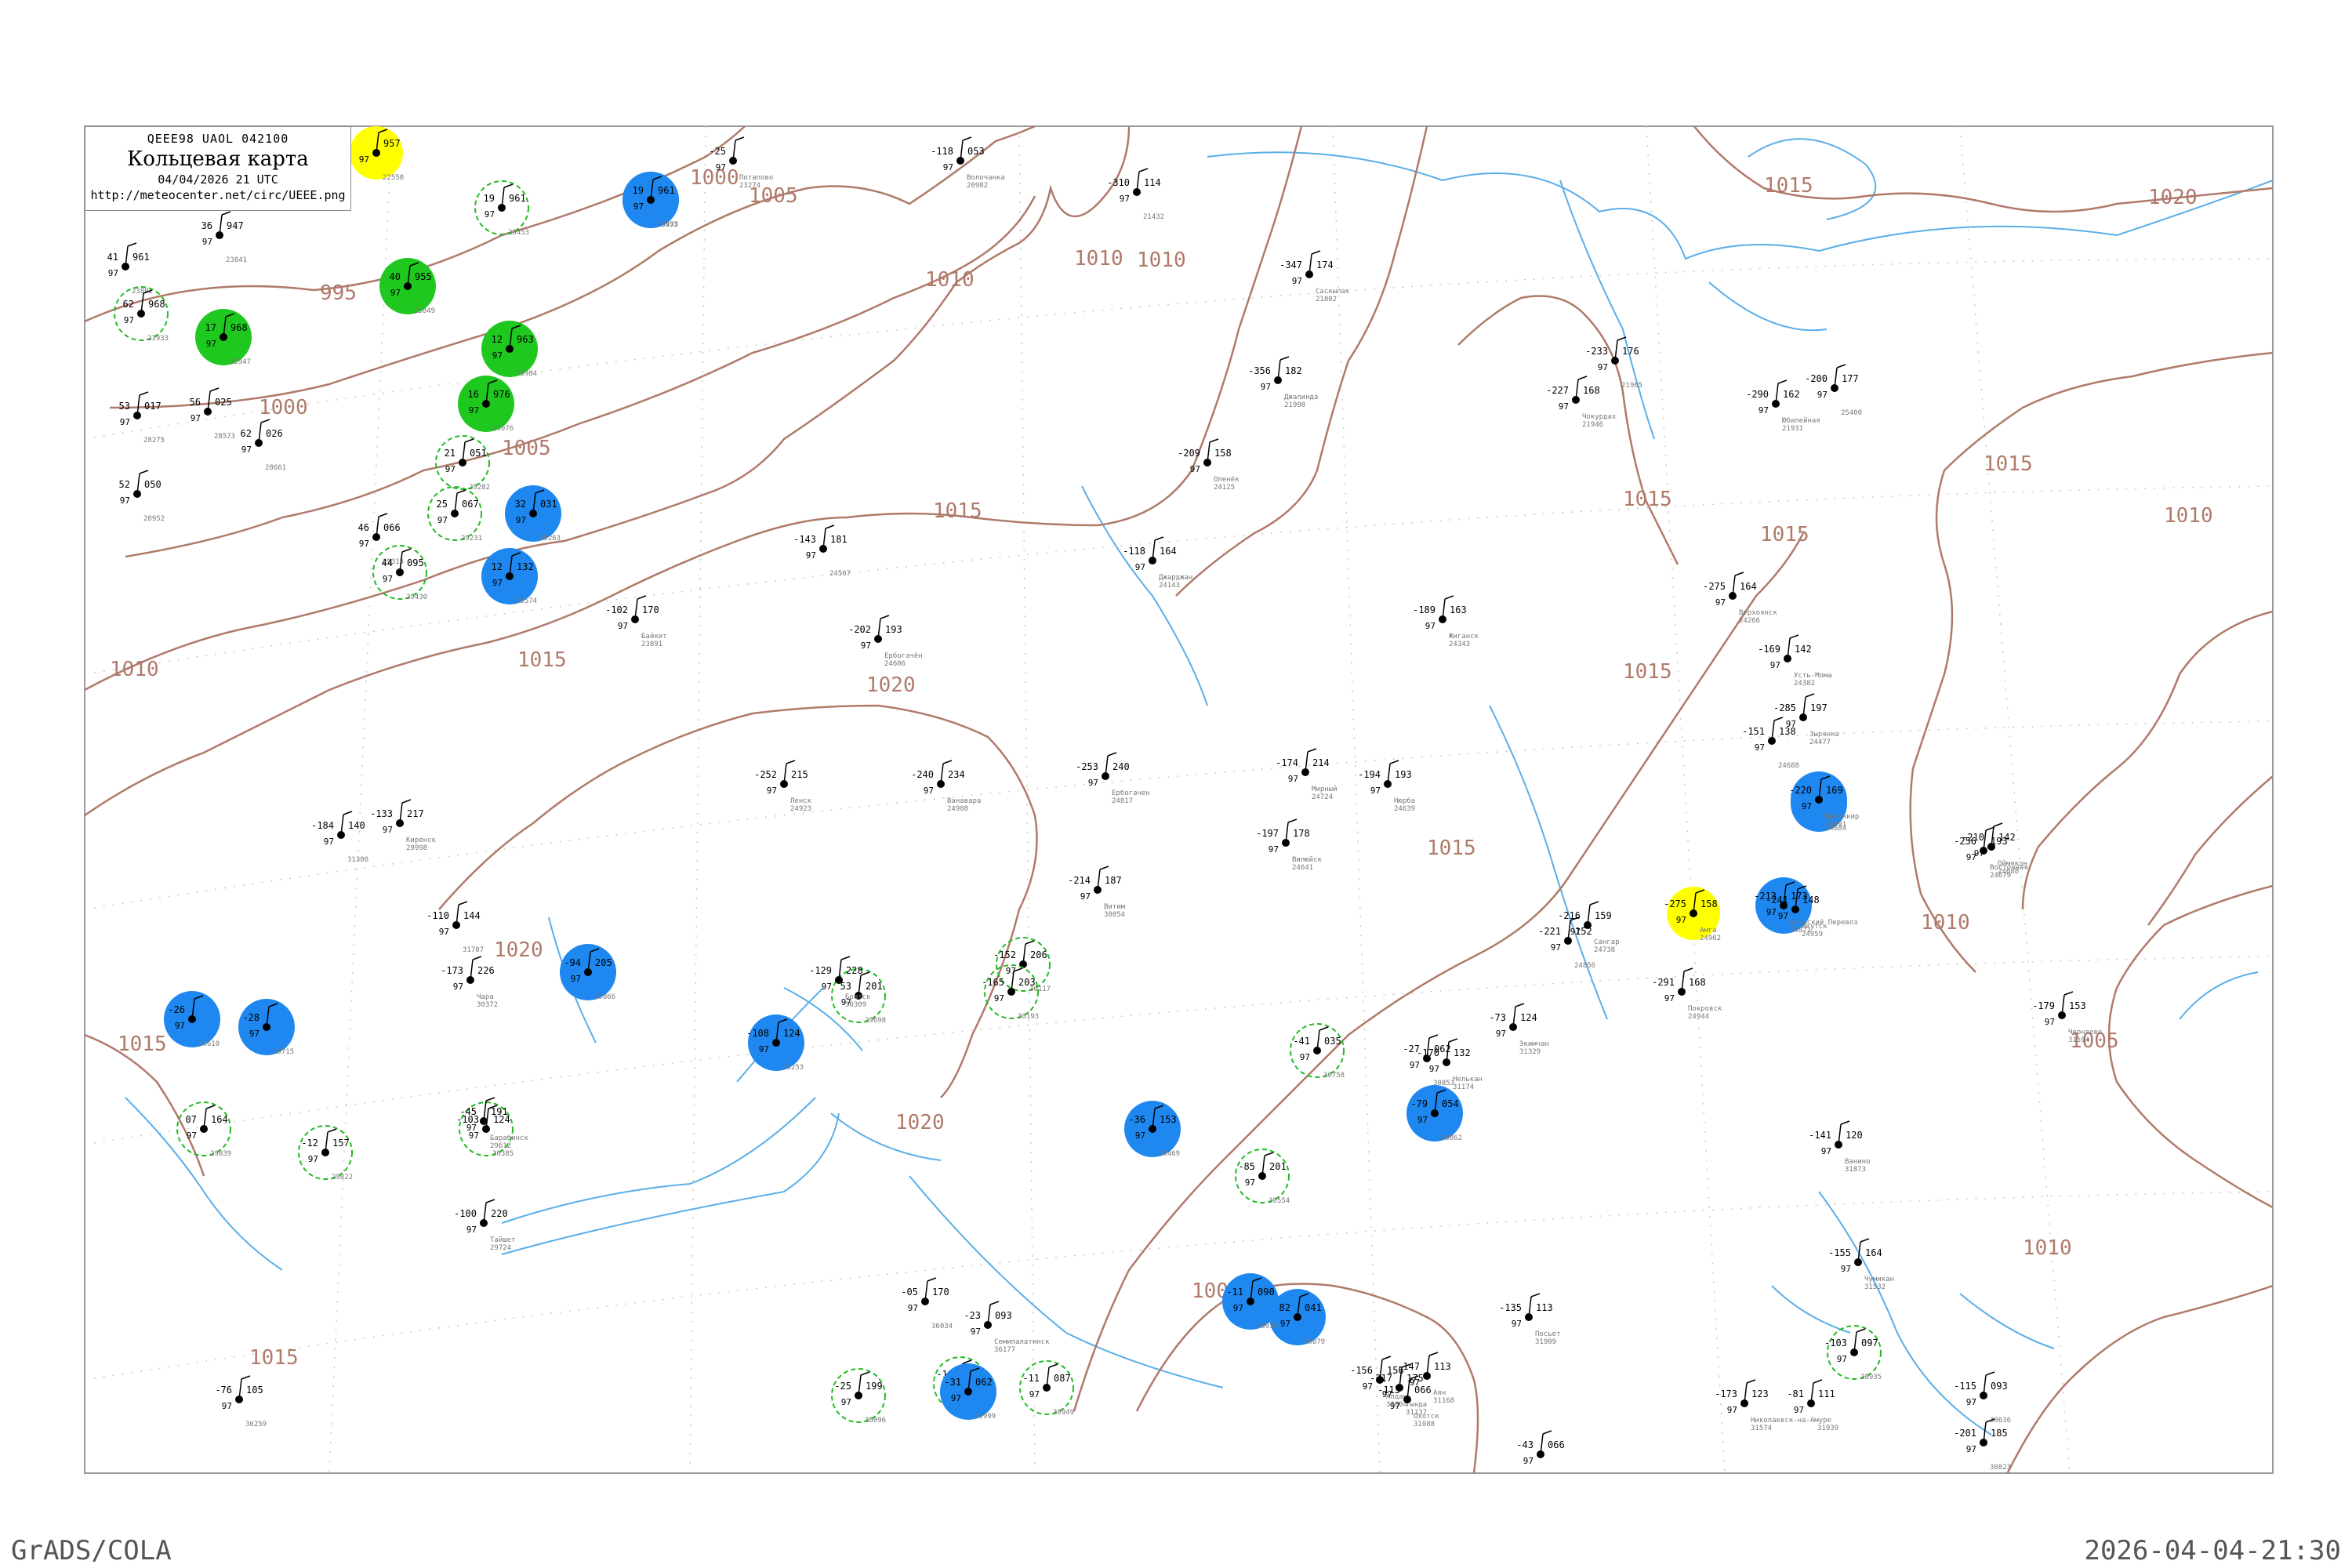 The height and width of the screenshot is (1568, 2352). Describe the element at coordinates (1519, 1029) in the screenshot. I see `station-plot: -73 124 97 Экимчан31329` at that location.